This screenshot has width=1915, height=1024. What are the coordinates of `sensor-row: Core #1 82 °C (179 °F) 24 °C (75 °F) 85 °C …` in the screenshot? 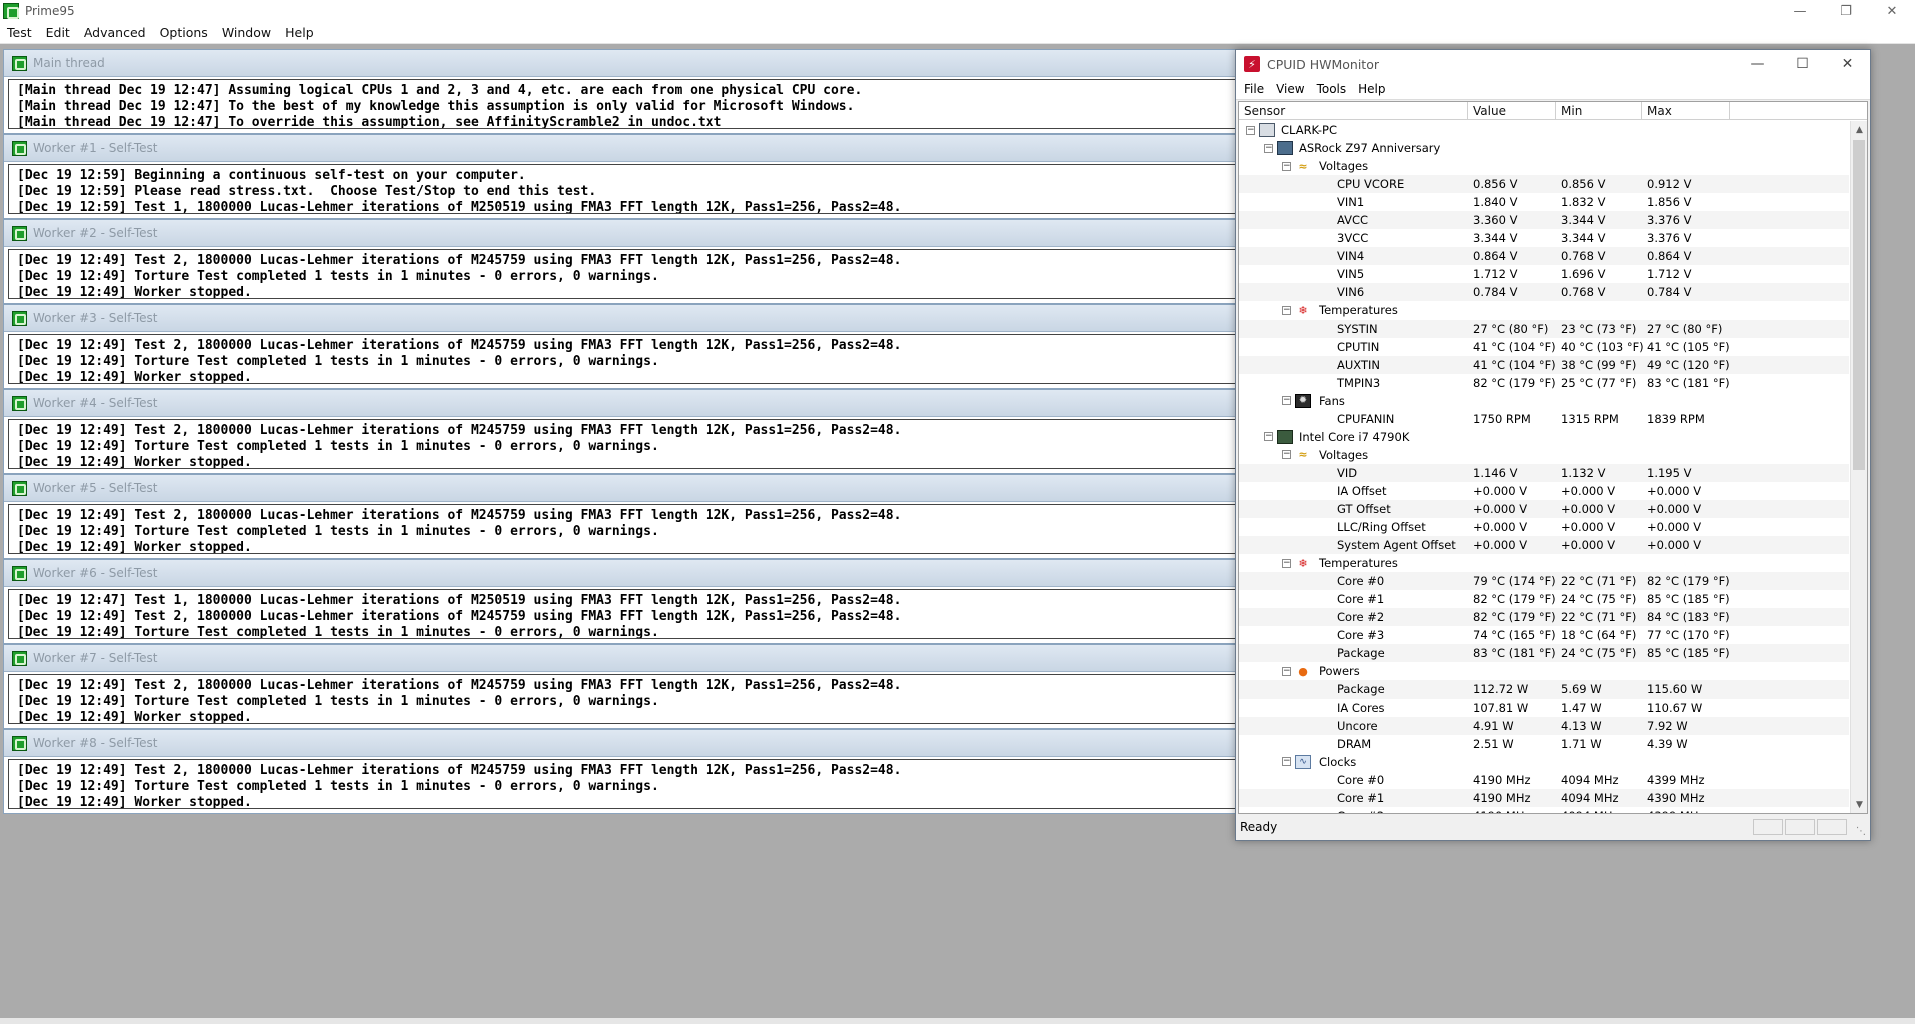 It's located at (1544, 599).